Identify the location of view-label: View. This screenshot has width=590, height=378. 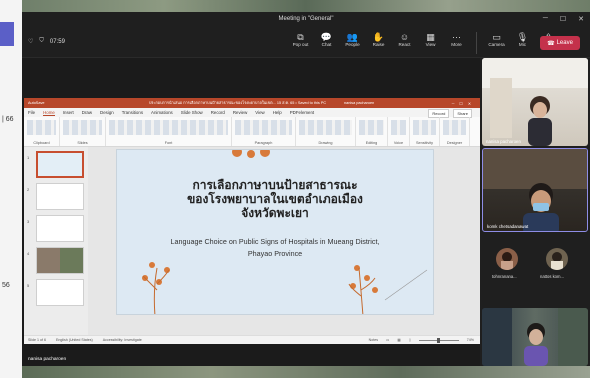
(430, 44).